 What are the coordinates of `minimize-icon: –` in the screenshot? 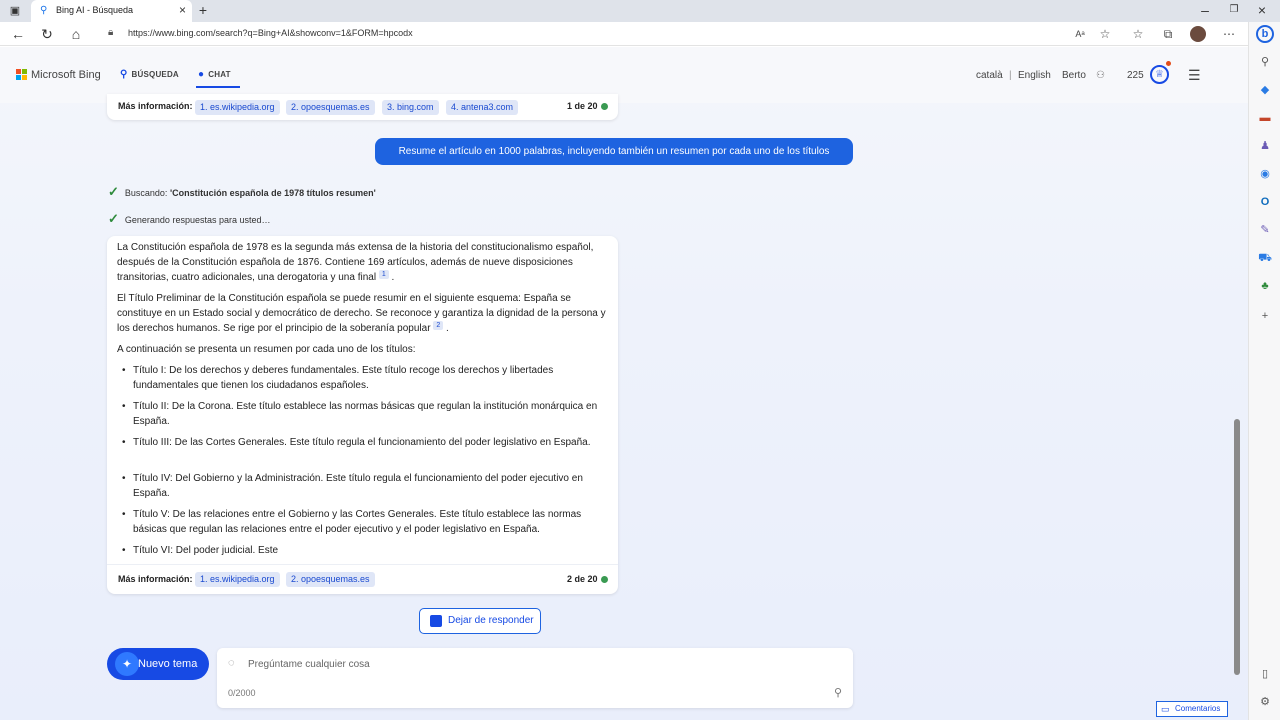 It's located at (1205, 10).